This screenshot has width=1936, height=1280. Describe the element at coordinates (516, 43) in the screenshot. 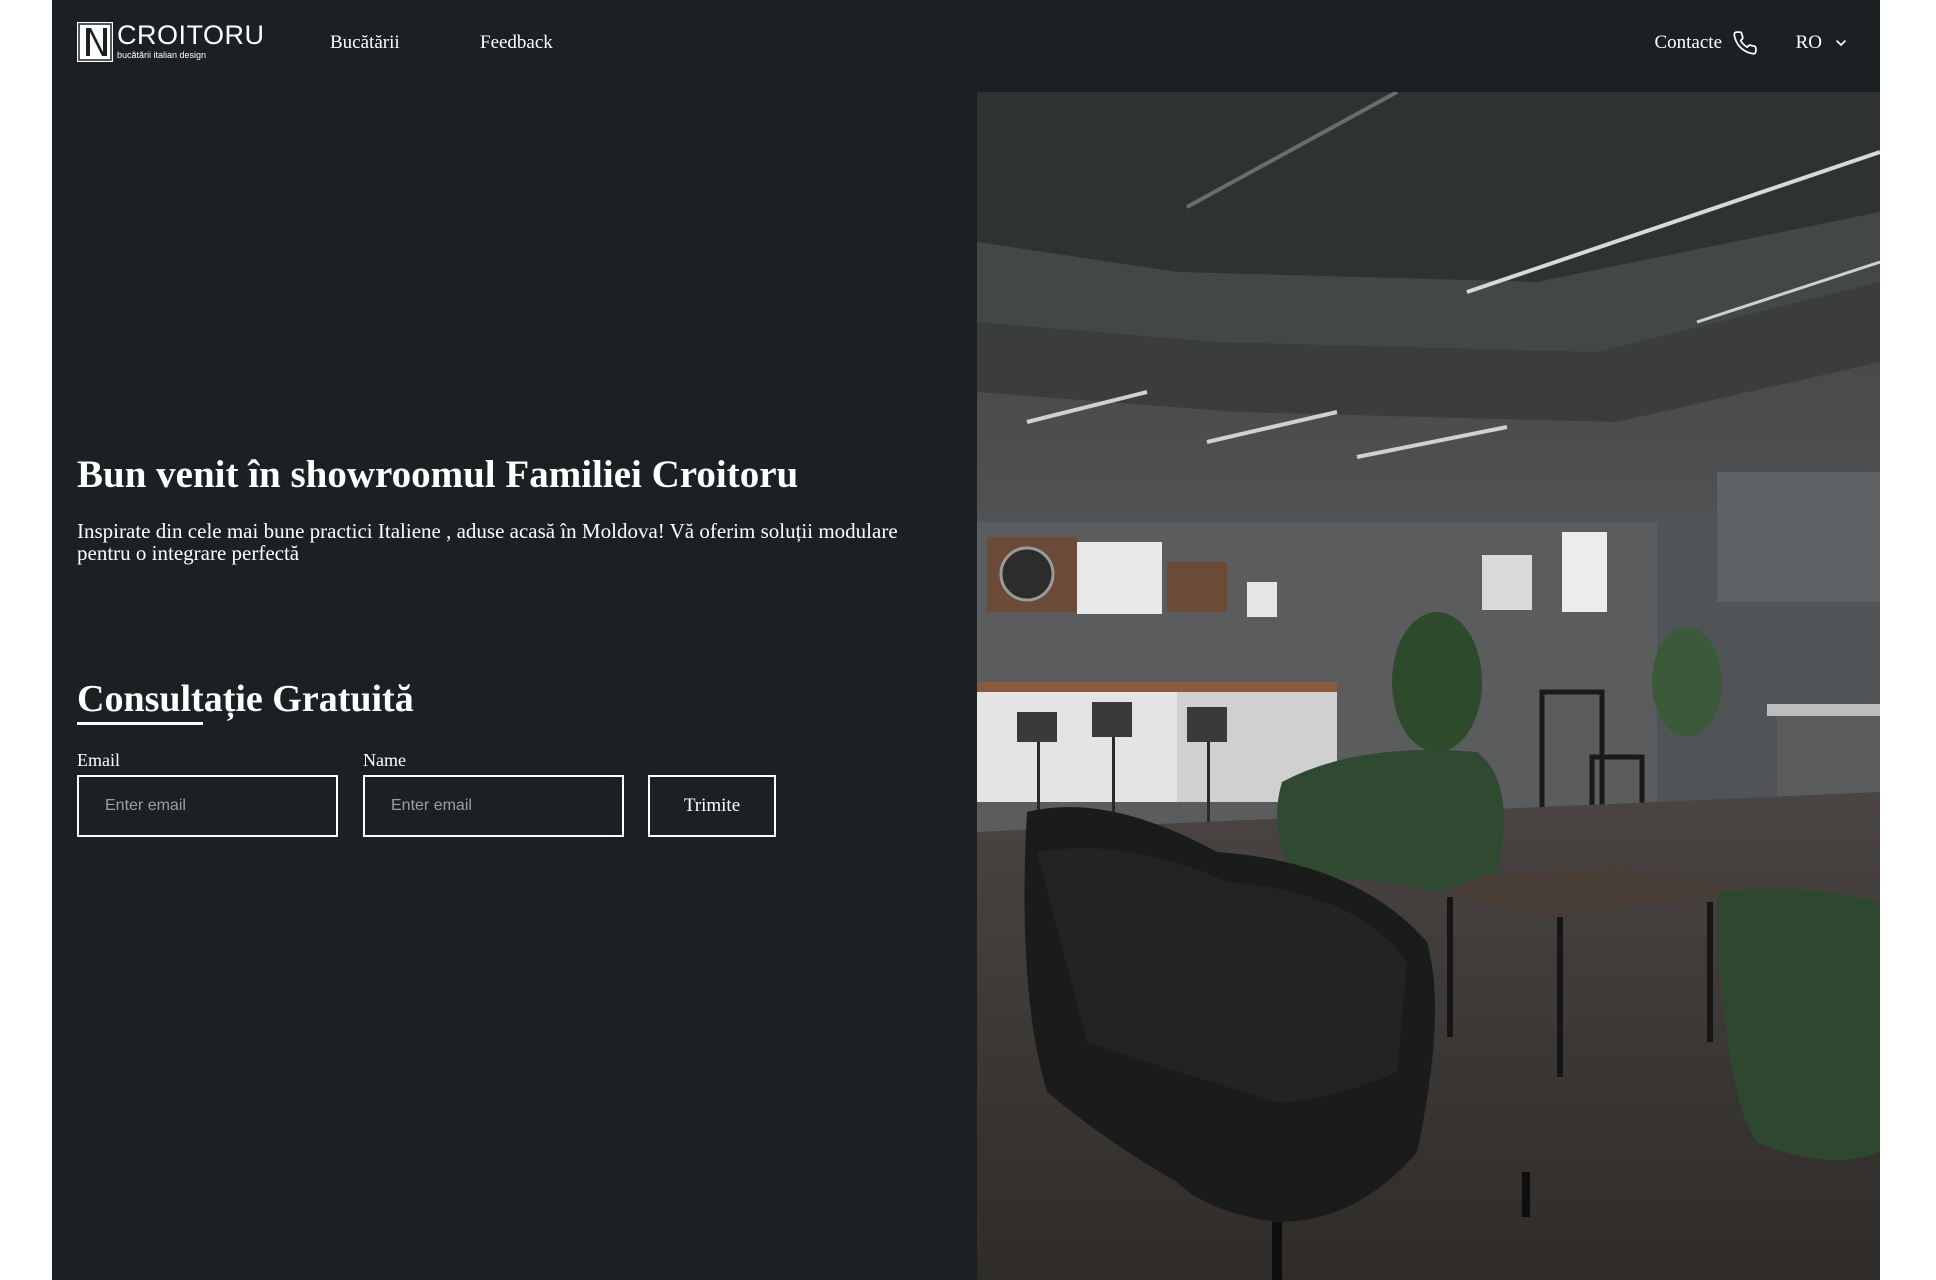

I see `nav-link-feedback: Feedback` at that location.